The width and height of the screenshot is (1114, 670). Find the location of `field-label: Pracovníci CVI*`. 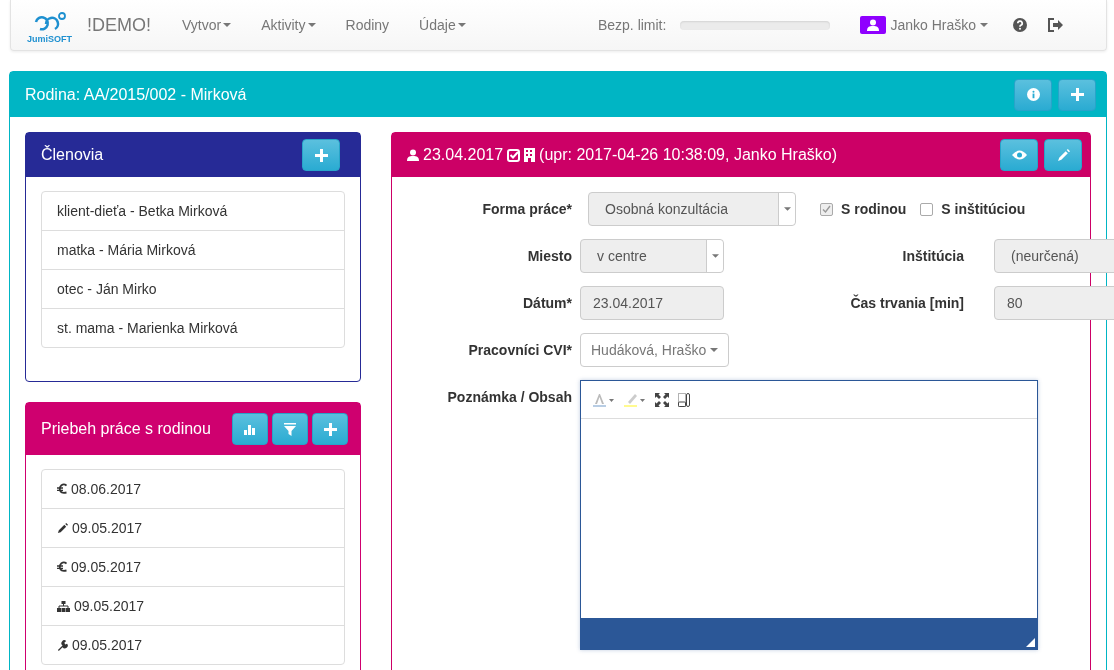

field-label: Pracovníci CVI* is located at coordinates (519, 350).